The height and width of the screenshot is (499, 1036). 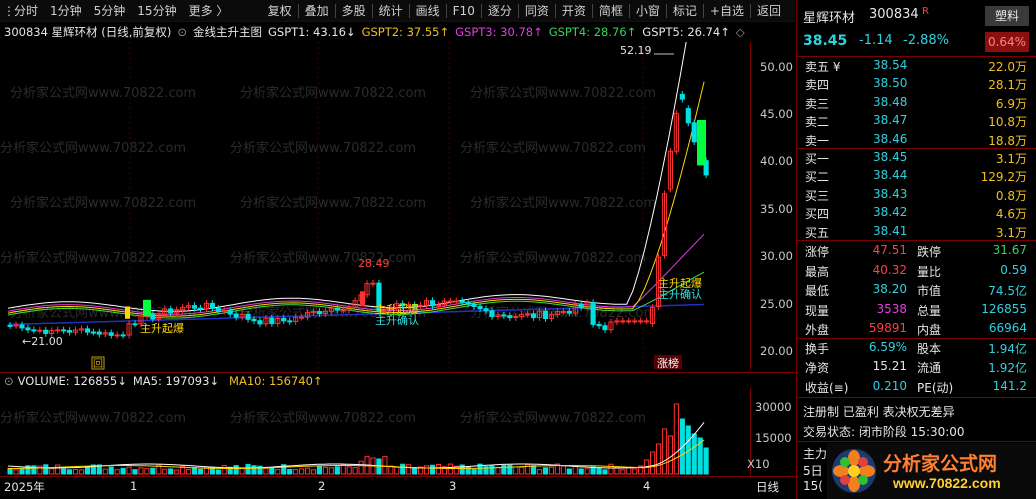 I want to click on asks-price: 38.50, so click(x=890, y=83).